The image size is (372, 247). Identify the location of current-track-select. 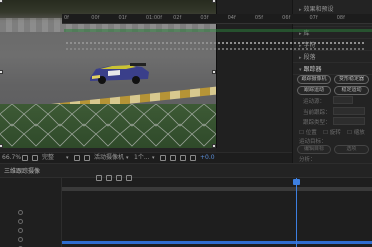
(349, 111).